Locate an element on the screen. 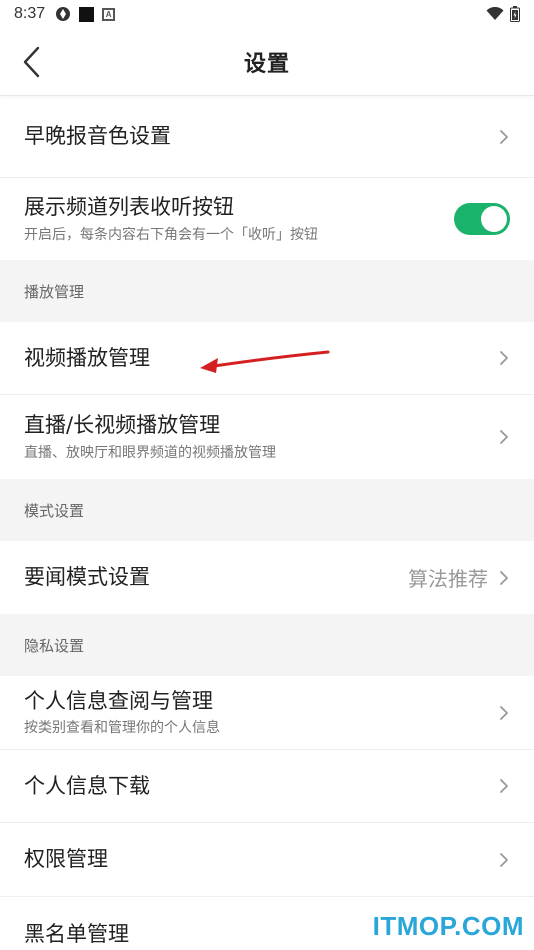 This screenshot has width=534, height=950. row-permissions: 权限管理 is located at coordinates (267, 860).